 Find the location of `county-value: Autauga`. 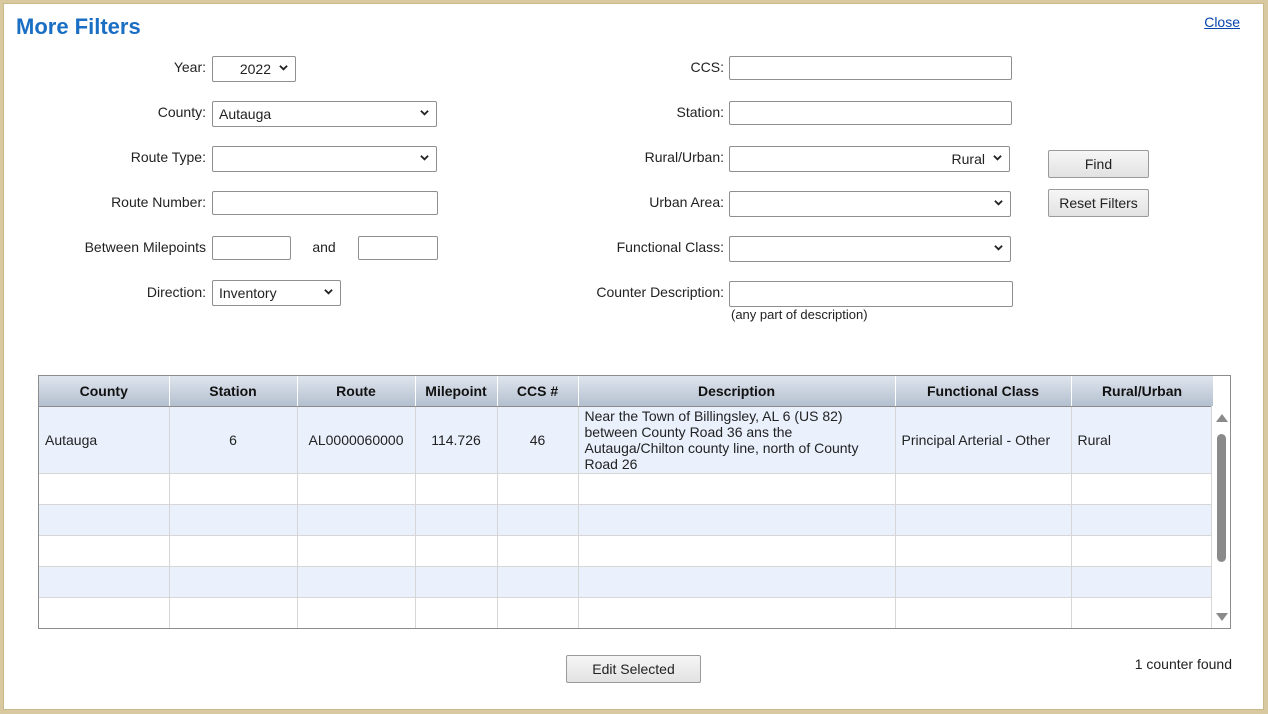

county-value: Autauga is located at coordinates (245, 114).